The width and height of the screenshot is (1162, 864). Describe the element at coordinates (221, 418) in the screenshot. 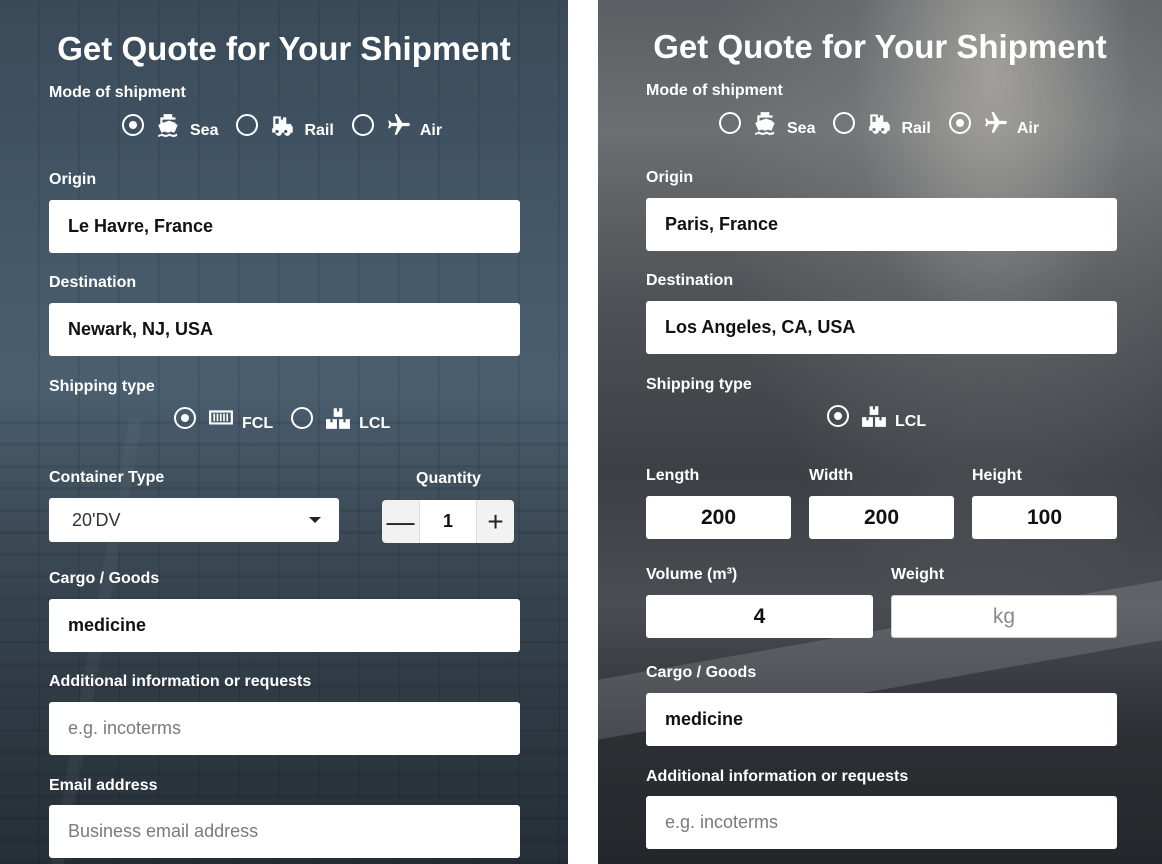

I see `container-icon` at that location.